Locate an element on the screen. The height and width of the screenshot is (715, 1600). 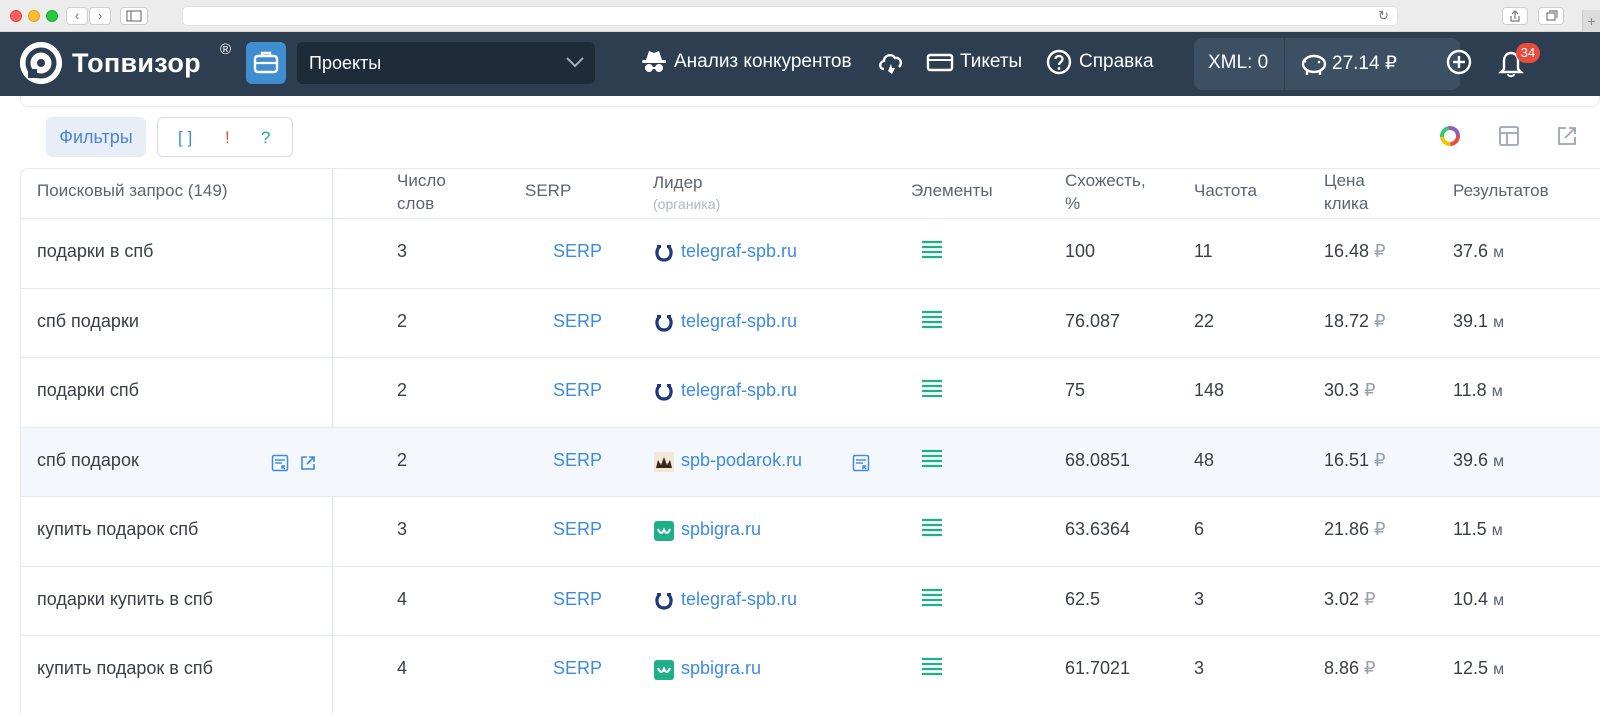
query-cell: спб подарки is located at coordinates (88, 321).